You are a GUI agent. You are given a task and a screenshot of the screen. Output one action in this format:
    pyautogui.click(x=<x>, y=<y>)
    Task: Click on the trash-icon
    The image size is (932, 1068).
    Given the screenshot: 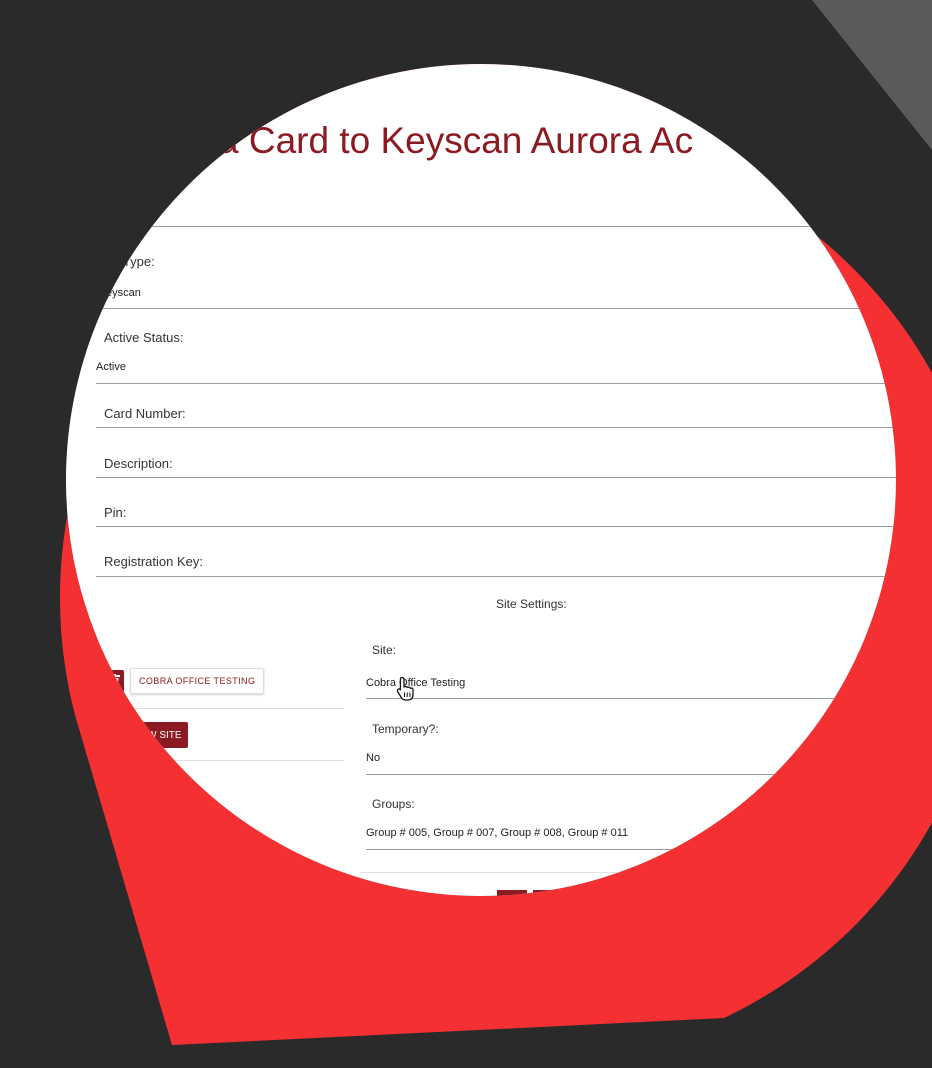 What is the action you would take?
    pyautogui.click(x=114, y=681)
    